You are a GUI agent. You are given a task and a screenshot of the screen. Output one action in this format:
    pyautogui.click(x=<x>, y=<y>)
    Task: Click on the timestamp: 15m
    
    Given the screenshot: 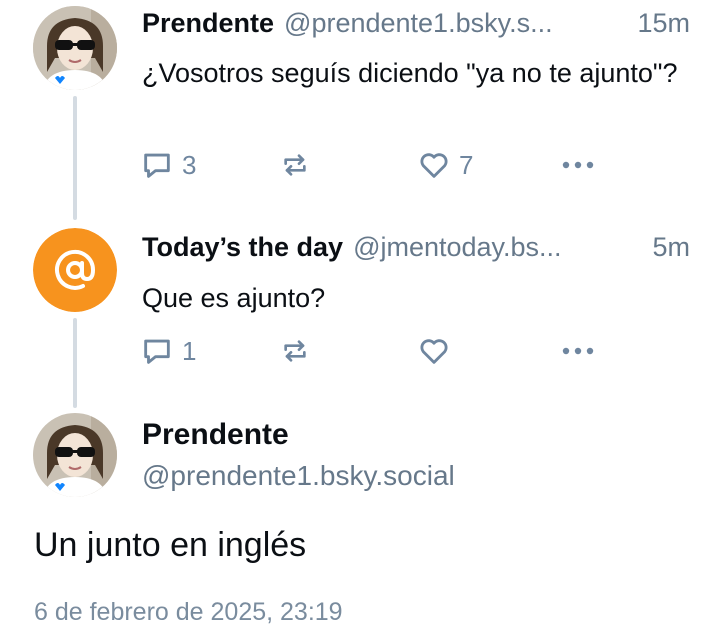 What is the action you would take?
    pyautogui.click(x=663, y=23)
    